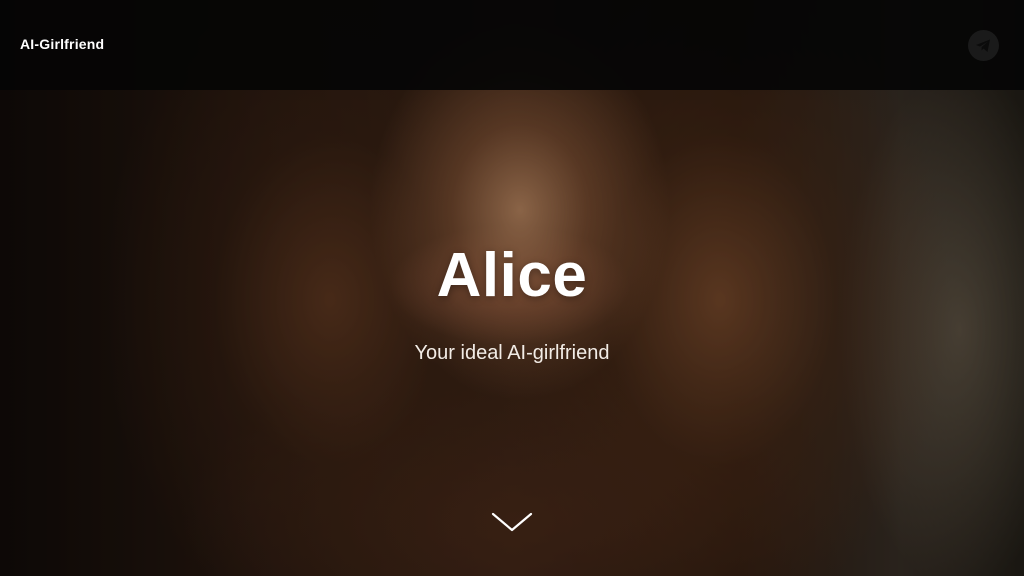 The width and height of the screenshot is (1024, 576). I want to click on chevron-down-icon, so click(512, 522).